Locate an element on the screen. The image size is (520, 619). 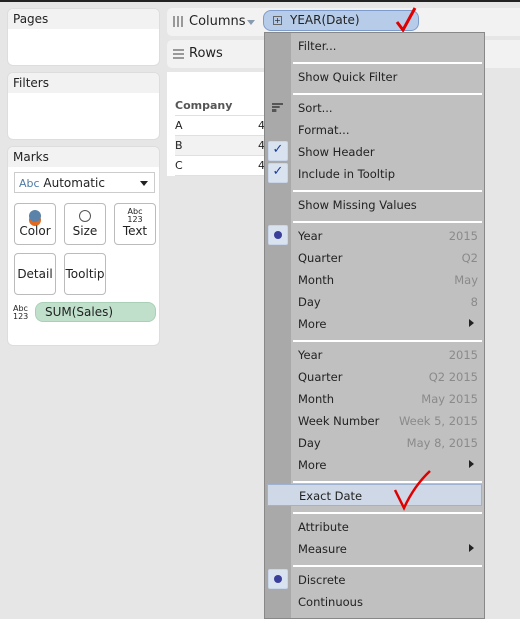
menu-show-missing-values: Show Missing Values is located at coordinates (387, 205).